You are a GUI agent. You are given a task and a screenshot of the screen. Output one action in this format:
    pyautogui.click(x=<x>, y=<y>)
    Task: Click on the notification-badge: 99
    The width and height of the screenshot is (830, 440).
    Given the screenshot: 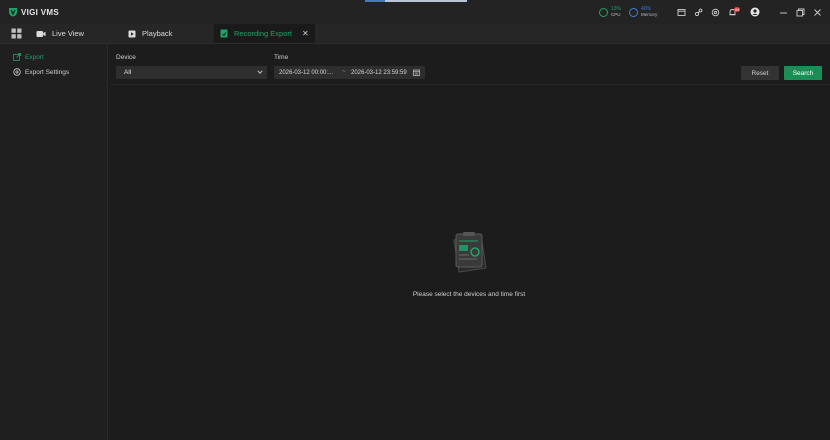 What is the action you would take?
    pyautogui.click(x=737, y=9)
    